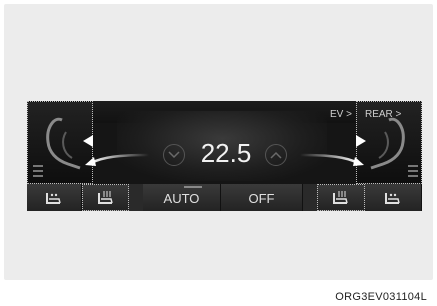  What do you see at coordinates (329, 150) in the screenshot?
I see `right-airflow-arrow-icon` at bounding box center [329, 150].